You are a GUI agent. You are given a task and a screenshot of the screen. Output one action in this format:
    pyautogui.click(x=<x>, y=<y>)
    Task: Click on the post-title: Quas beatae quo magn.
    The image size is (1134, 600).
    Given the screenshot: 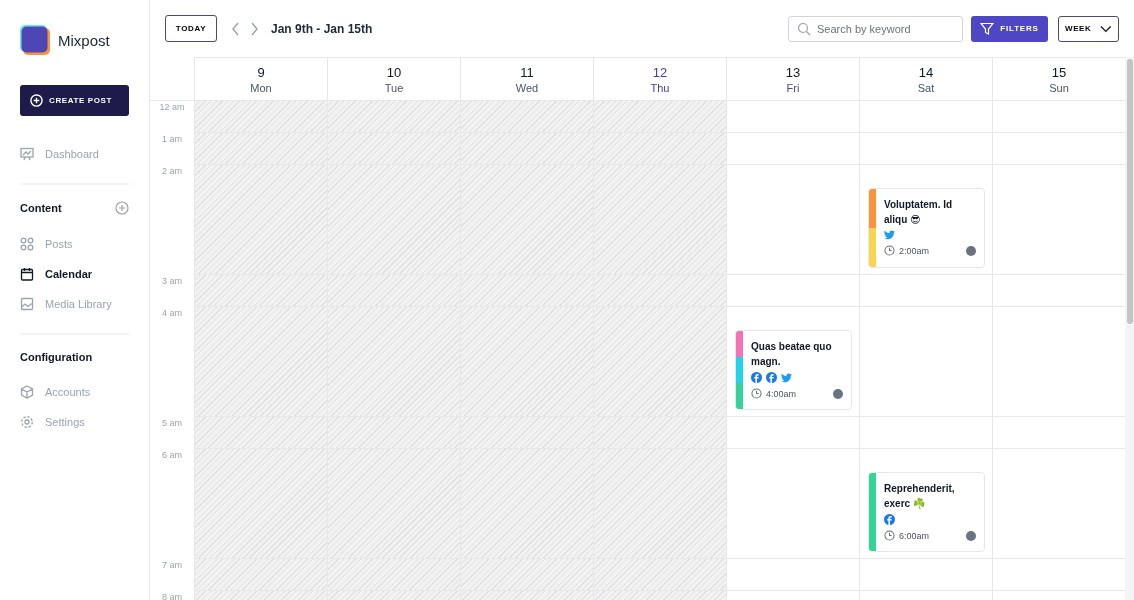 What is the action you would take?
    pyautogui.click(x=792, y=354)
    